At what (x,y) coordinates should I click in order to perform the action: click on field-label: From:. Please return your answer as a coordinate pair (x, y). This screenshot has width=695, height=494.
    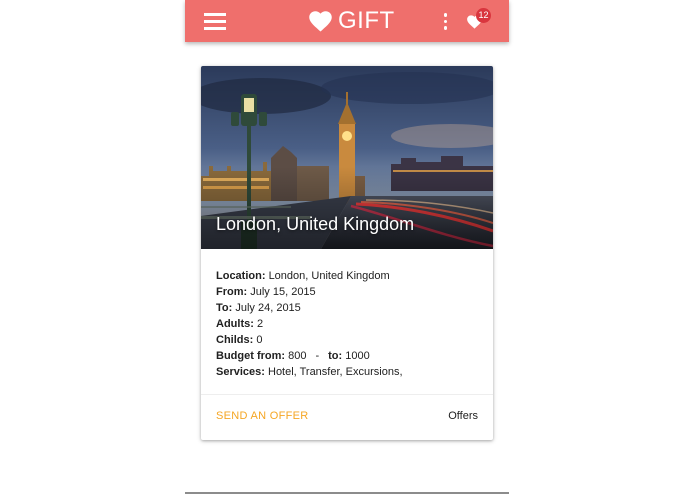
    Looking at the image, I should click on (232, 292).